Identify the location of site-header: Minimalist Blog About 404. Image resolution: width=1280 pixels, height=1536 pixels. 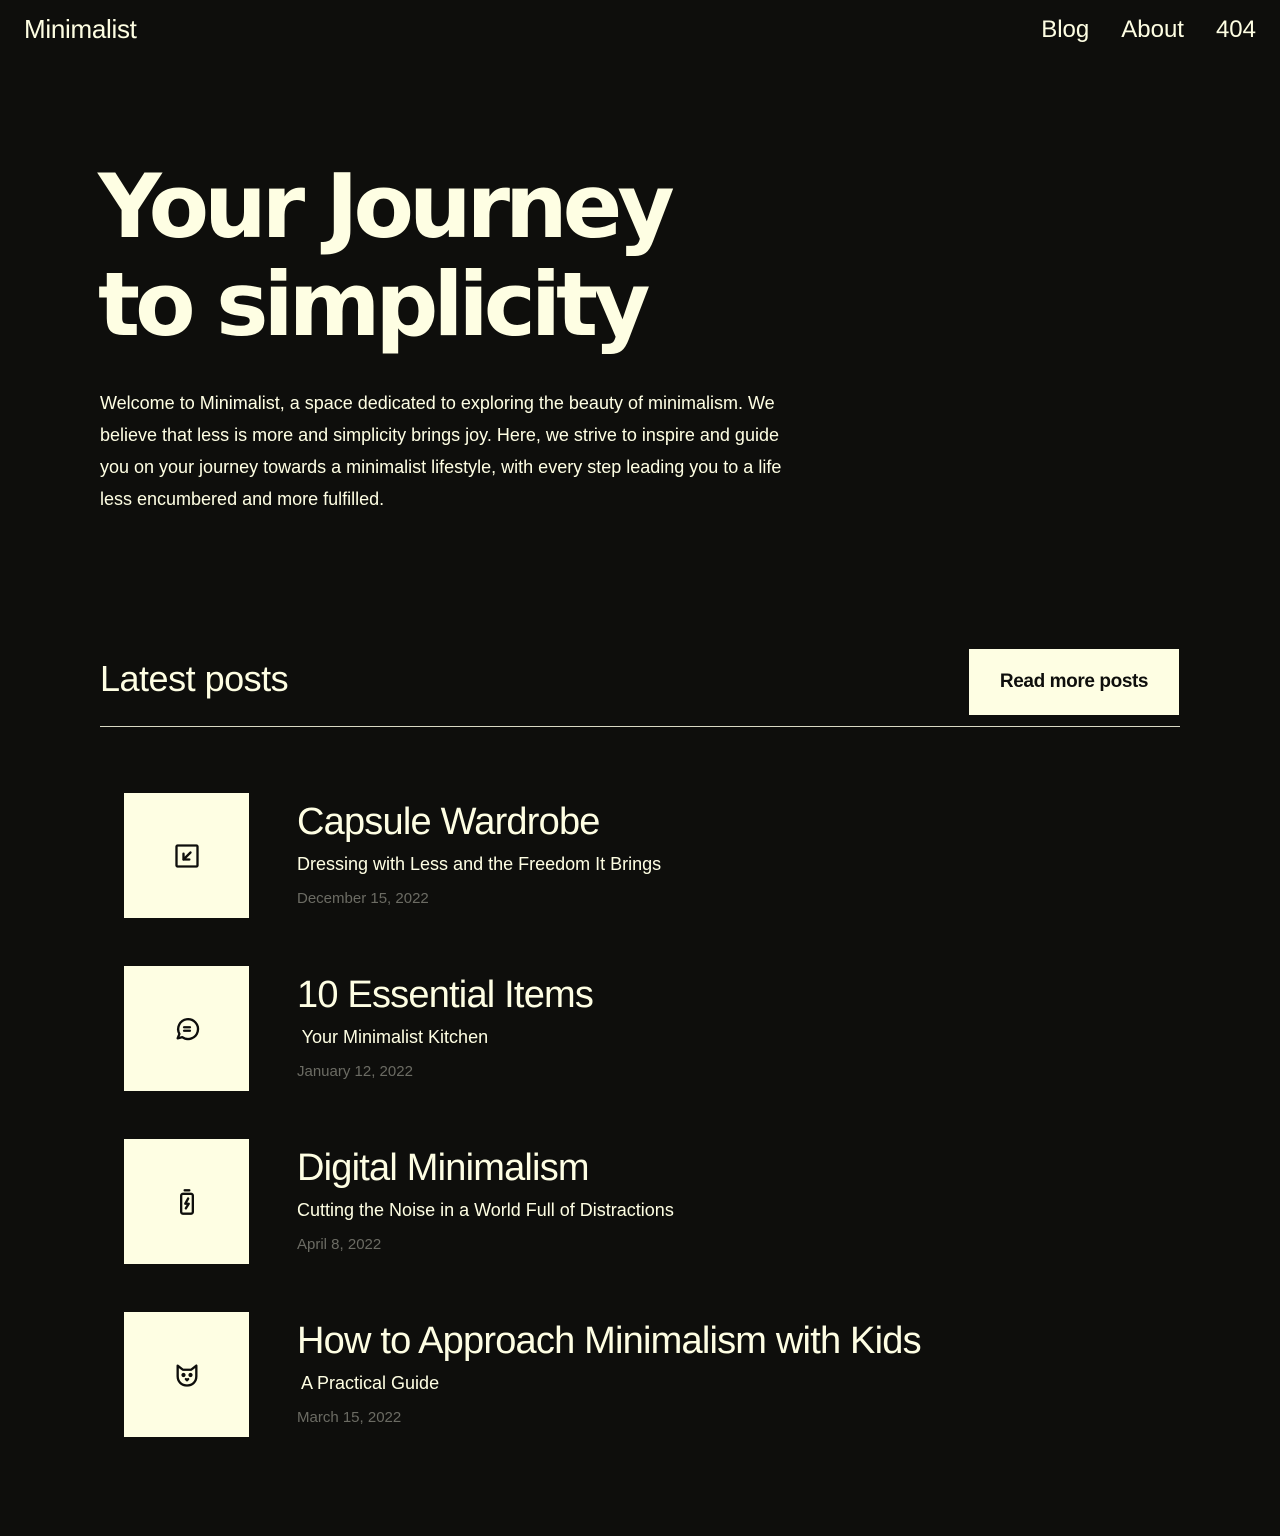
(640, 32).